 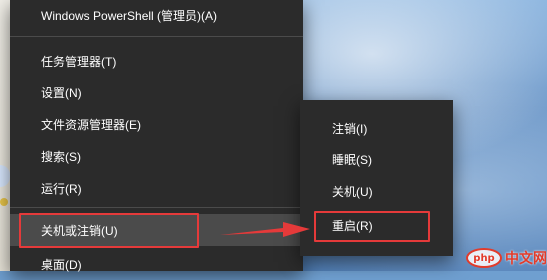 I want to click on submenu-item-label: 关机(U), so click(x=352, y=191).